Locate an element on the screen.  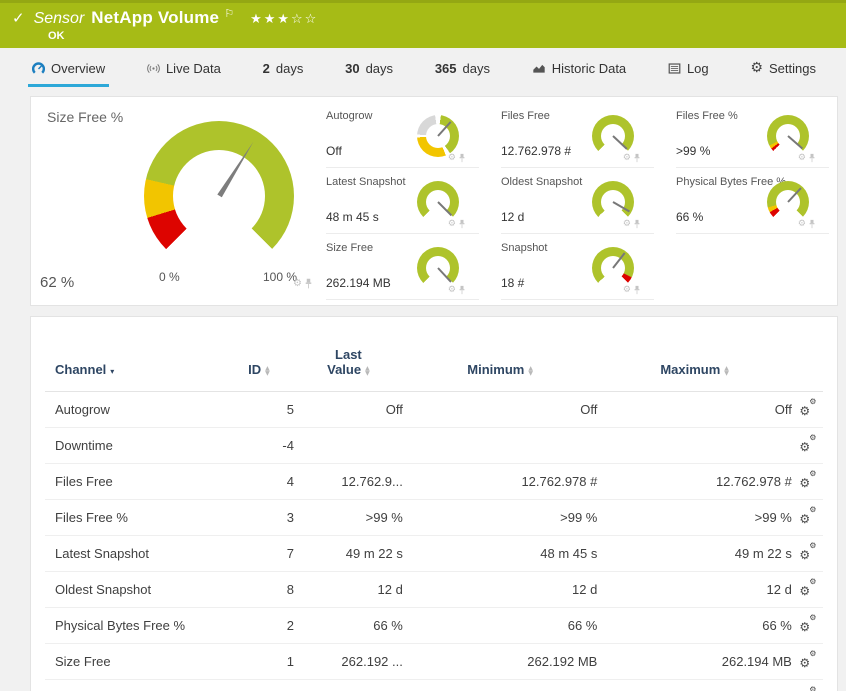
main-gauge-scale-max: 100 % is located at coordinates (280, 277).